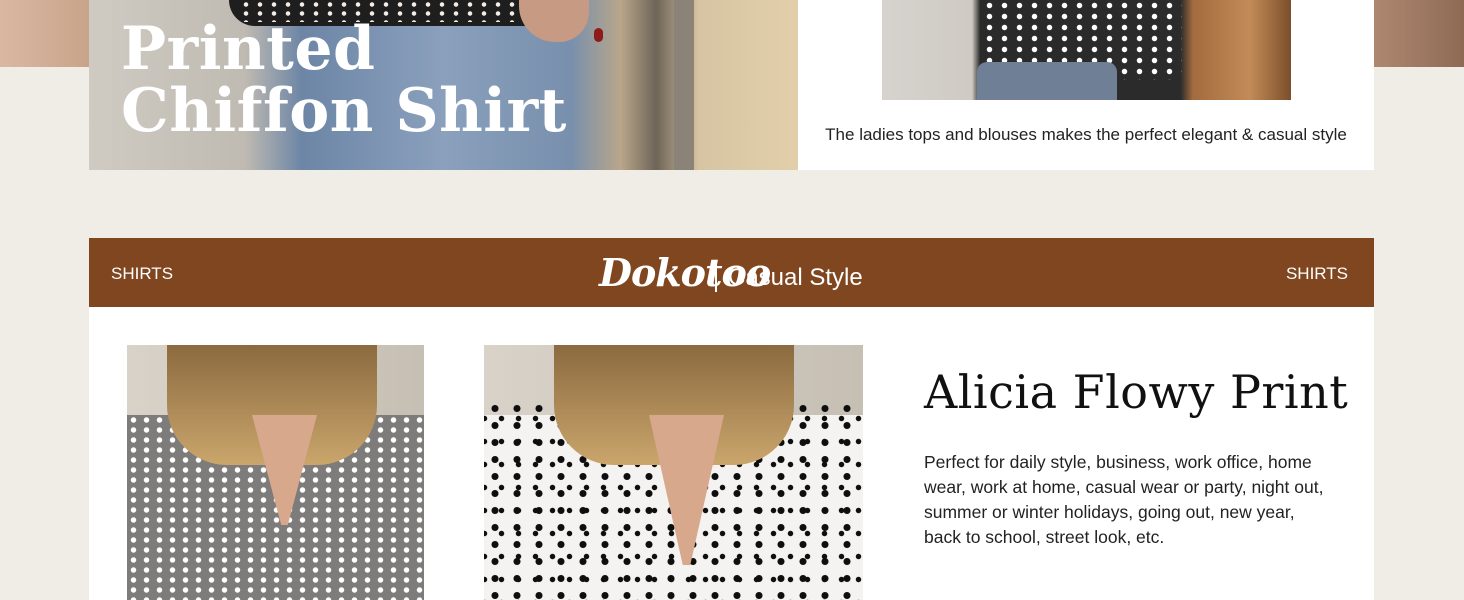  I want to click on hero-door-frame, so click(684, 85).